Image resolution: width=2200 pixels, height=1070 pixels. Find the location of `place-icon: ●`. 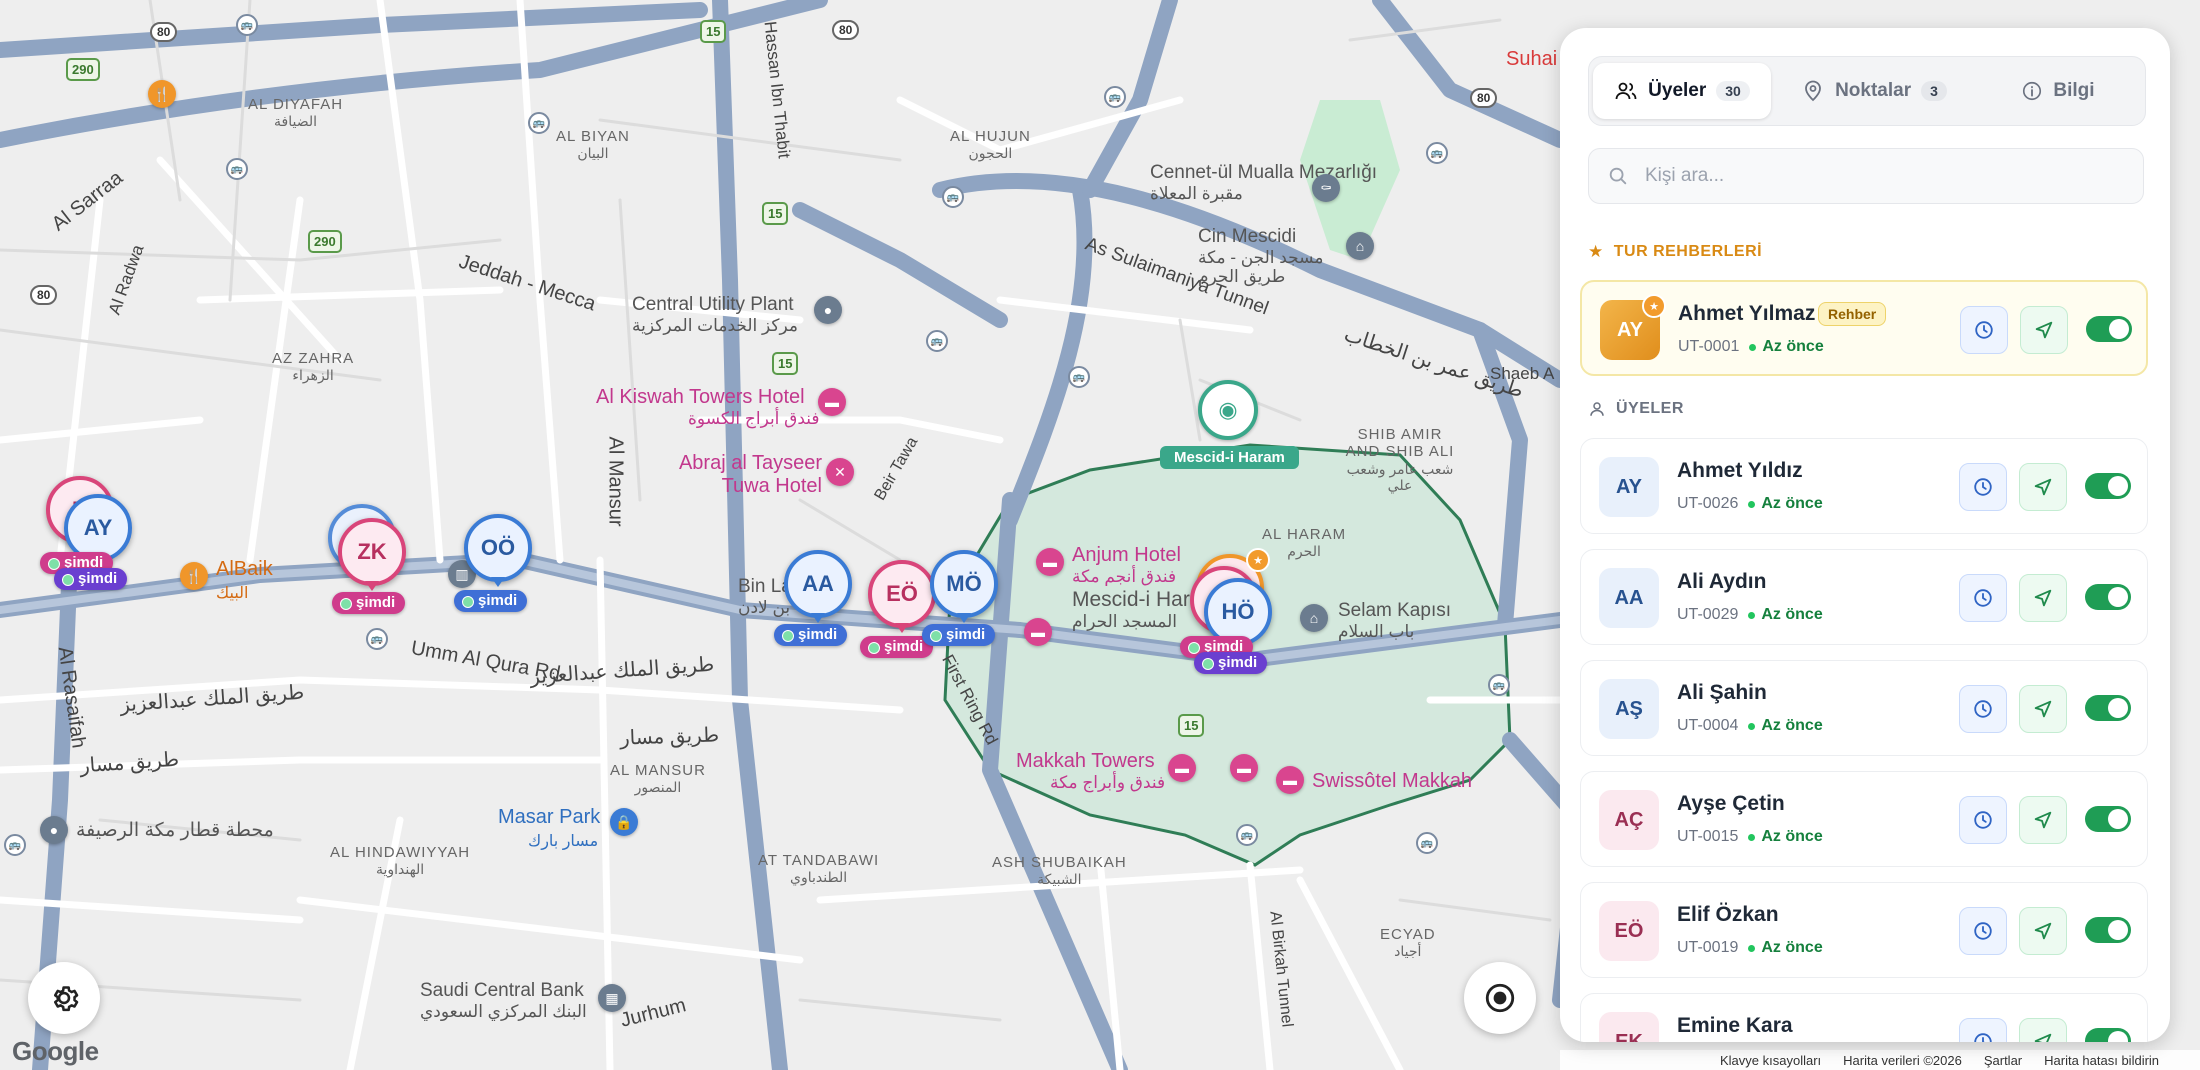

place-icon: ● is located at coordinates (828, 310).